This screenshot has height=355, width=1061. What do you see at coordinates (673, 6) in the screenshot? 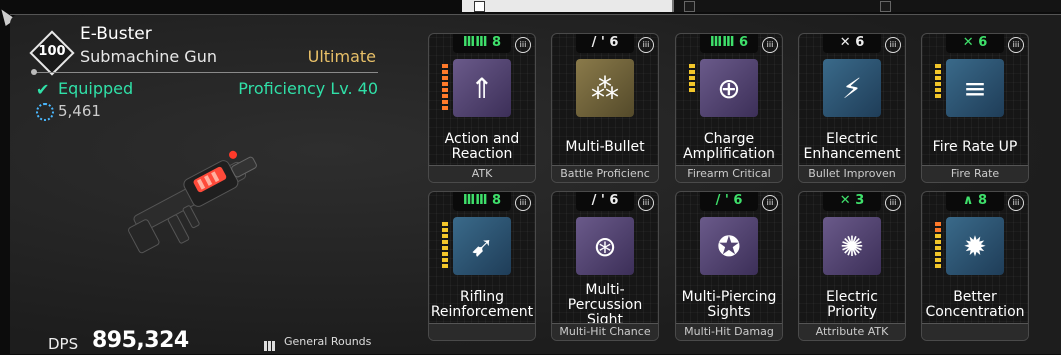
I see `divider` at bounding box center [673, 6].